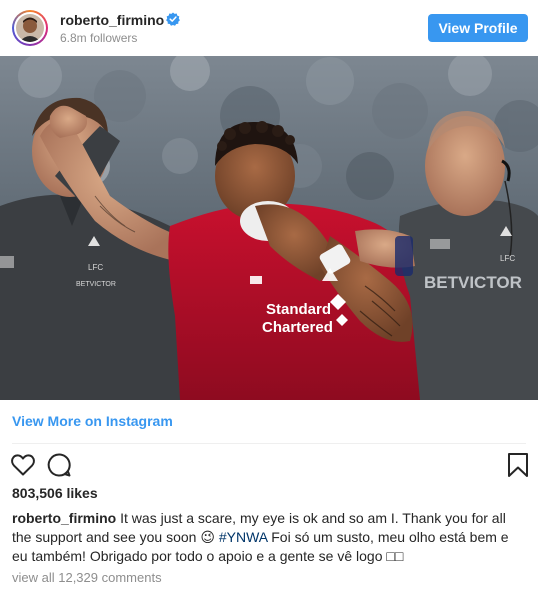 Image resolution: width=538 pixels, height=591 pixels. What do you see at coordinates (297, 327) in the screenshot?
I see `jersey-sponsor-line2: Chartered` at bounding box center [297, 327].